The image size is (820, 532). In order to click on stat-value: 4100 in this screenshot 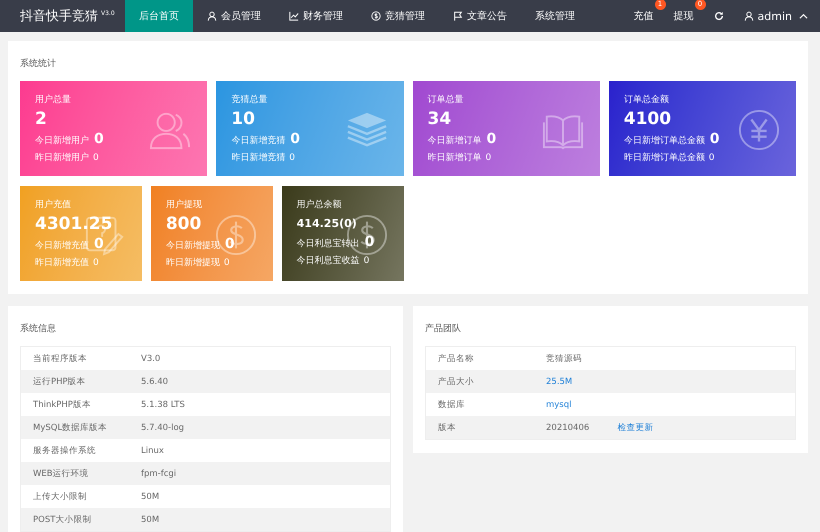, I will do `click(648, 119)`.